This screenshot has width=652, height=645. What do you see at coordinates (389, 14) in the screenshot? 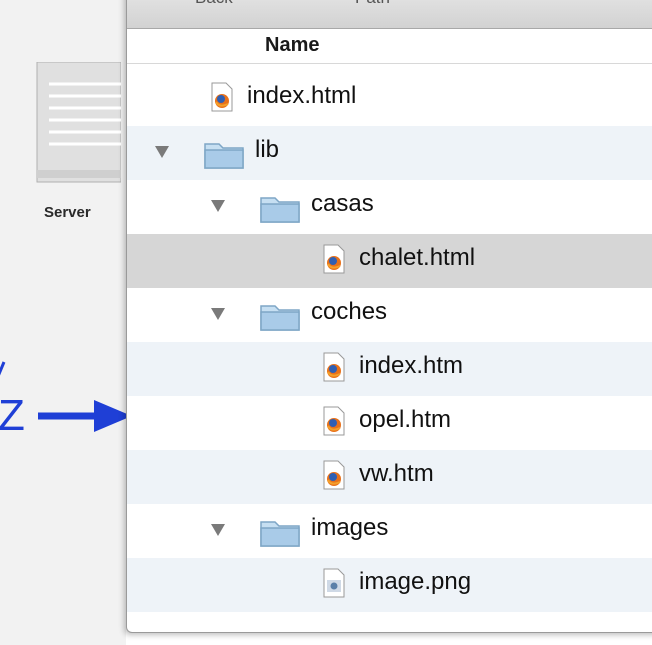
I see `toolbar: Back Path` at bounding box center [389, 14].